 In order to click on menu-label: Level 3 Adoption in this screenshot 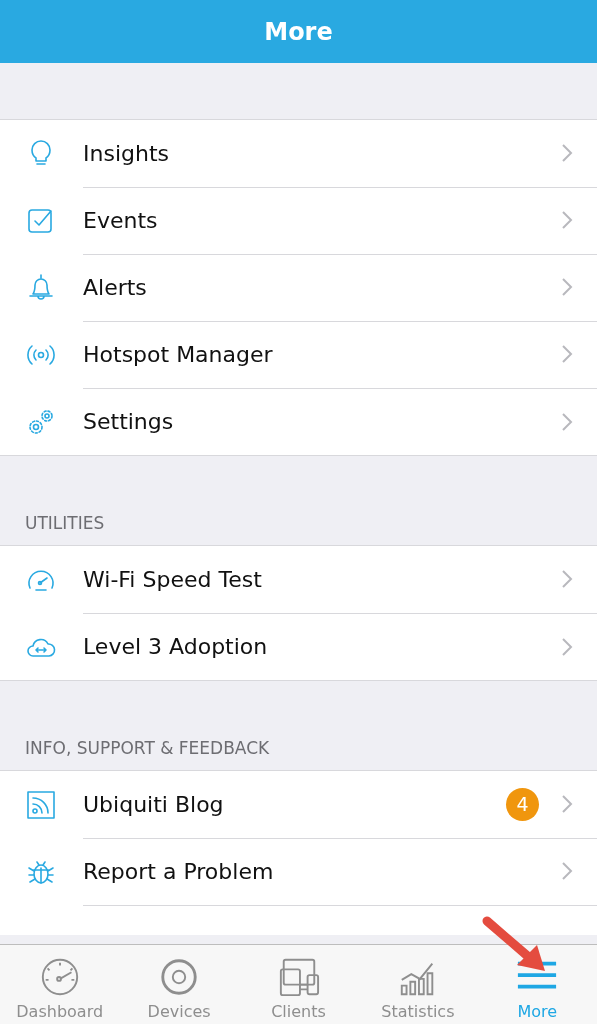, I will do `click(176, 646)`.